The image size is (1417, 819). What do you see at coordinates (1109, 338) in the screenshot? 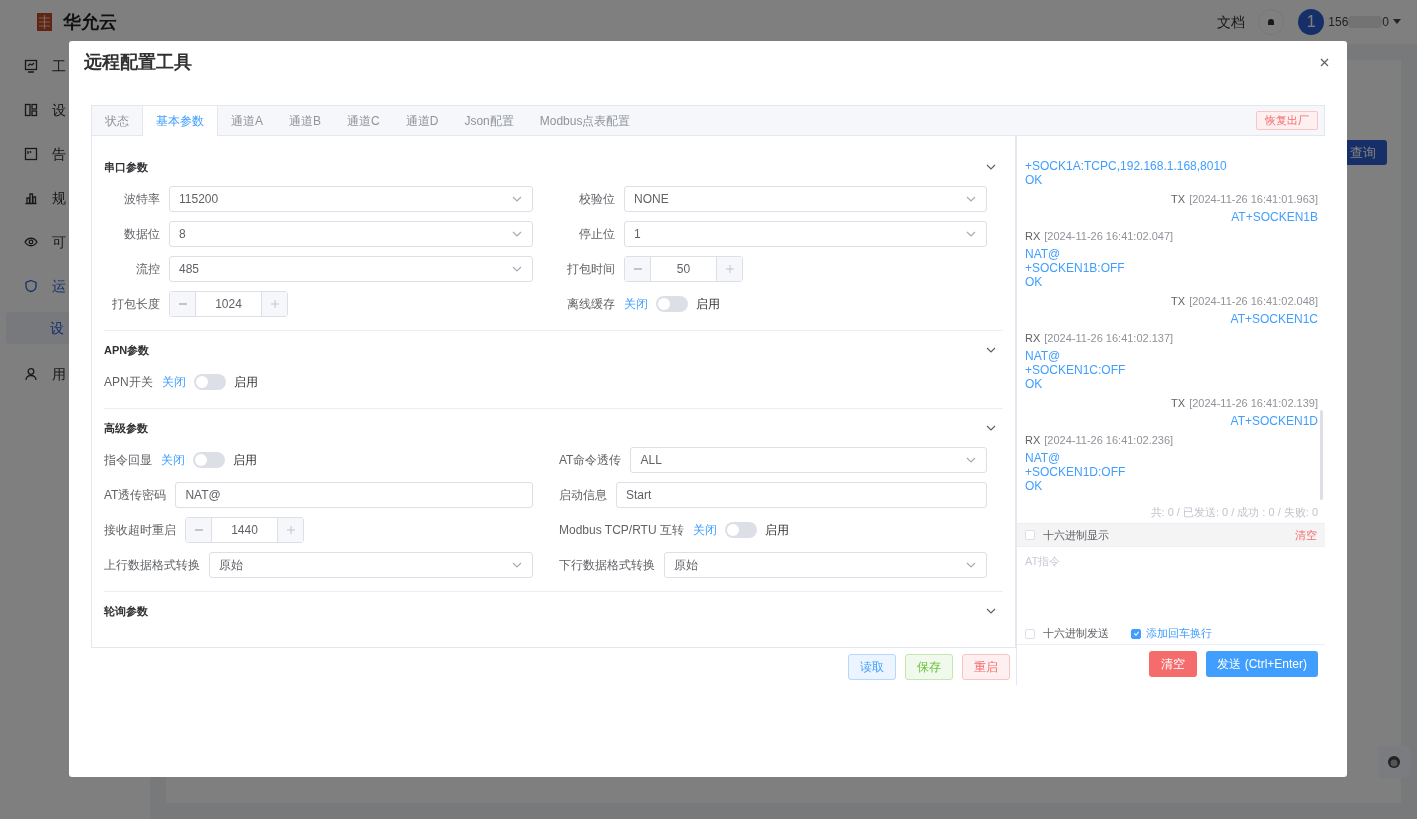
I see `timestamp: [2024-11-26 16:41:02.137]` at bounding box center [1109, 338].